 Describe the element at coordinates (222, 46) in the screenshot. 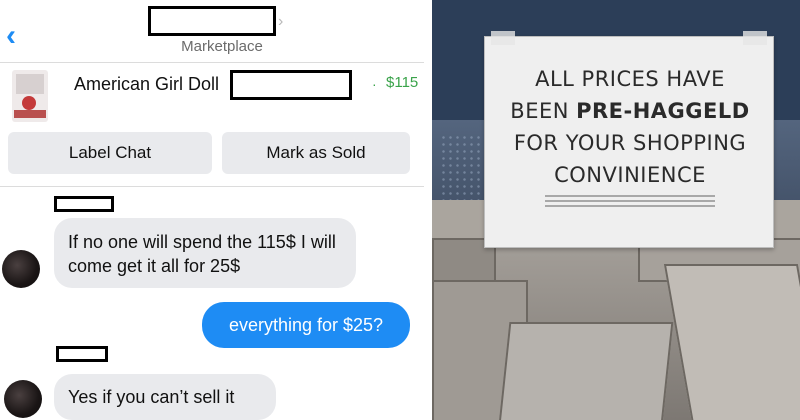

I see `header-subtitle: Marketplace` at that location.